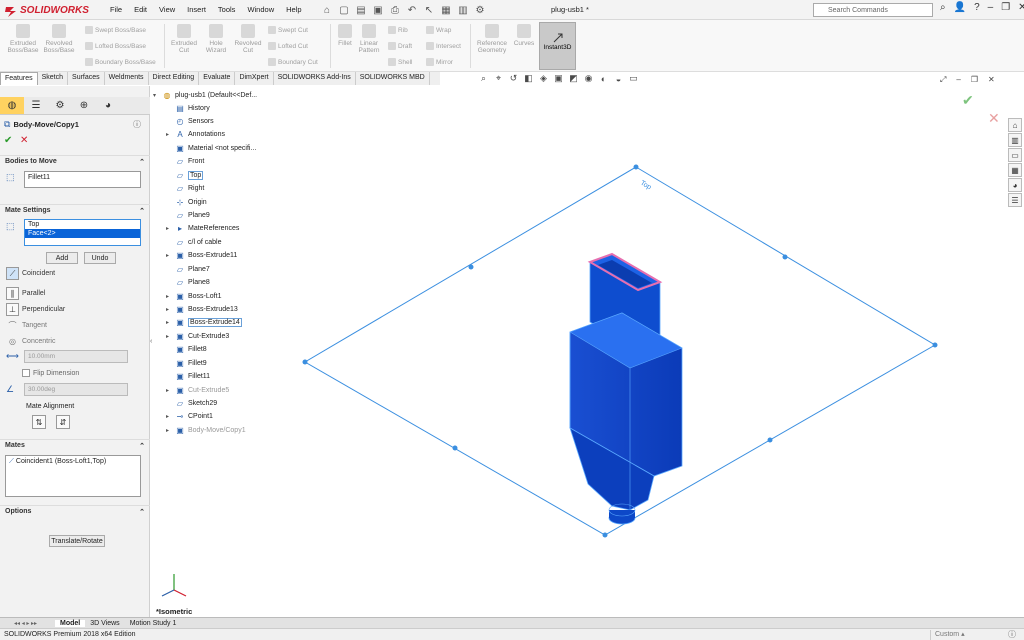  I want to click on mate-entry: Coincident1 (Boss-Loft1,Top), so click(61, 476).